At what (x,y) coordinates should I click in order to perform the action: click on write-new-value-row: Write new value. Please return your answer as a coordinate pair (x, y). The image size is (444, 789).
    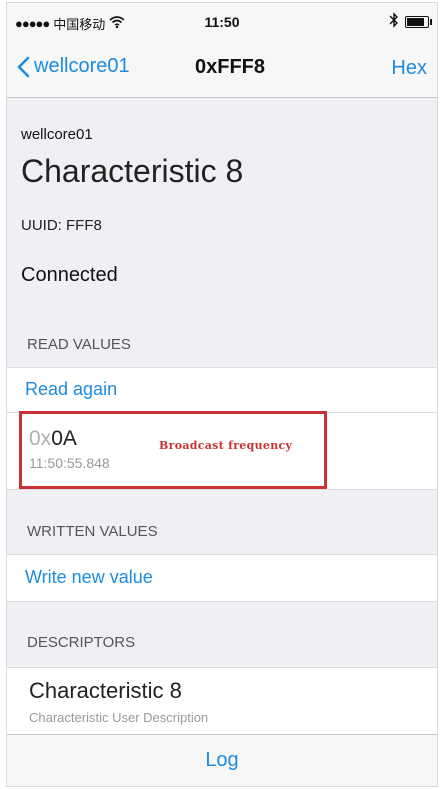
    Looking at the image, I should click on (222, 578).